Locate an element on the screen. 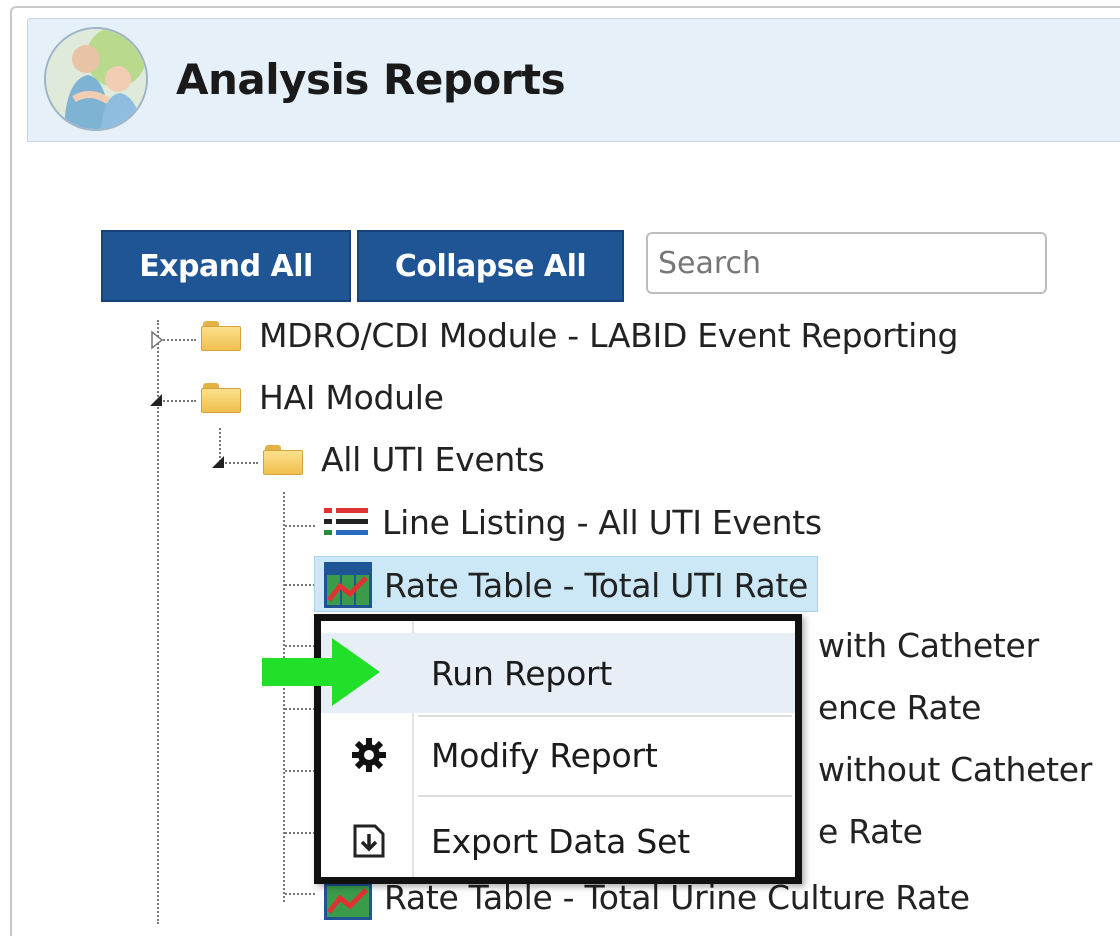 Image resolution: width=1120 pixels, height=936 pixels. callout-arrow-icon is located at coordinates (322, 672).